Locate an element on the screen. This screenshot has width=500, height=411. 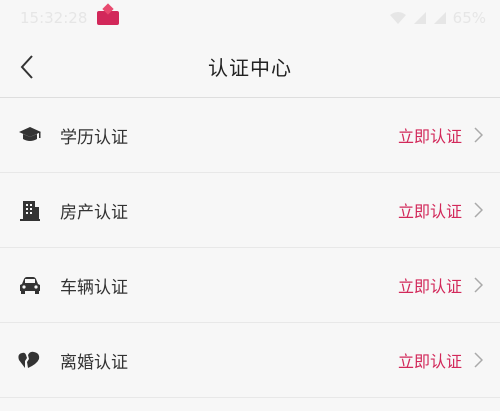
signal-icon is located at coordinates (419, 18).